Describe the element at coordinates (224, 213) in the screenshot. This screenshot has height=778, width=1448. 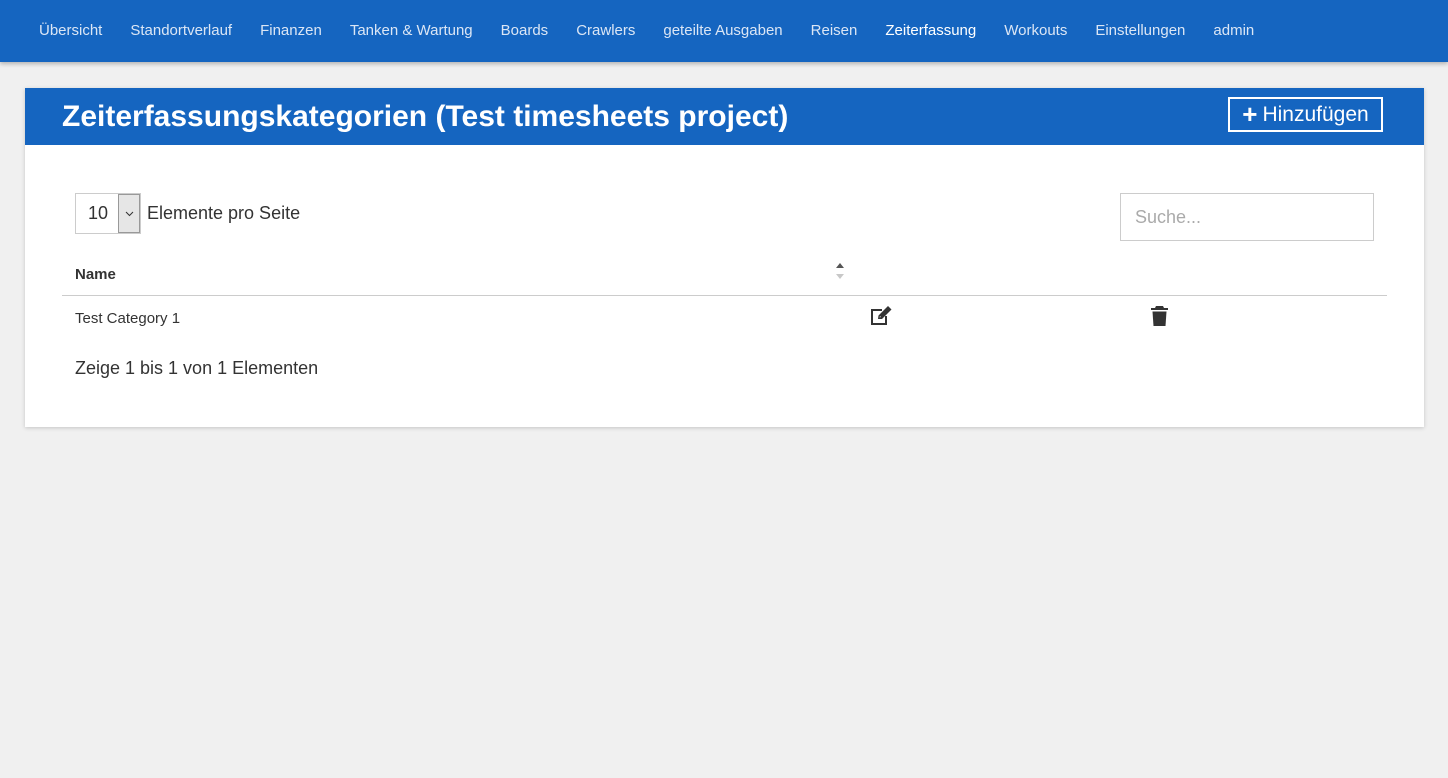
I see `page-size-label: Elemente pro Seite` at that location.